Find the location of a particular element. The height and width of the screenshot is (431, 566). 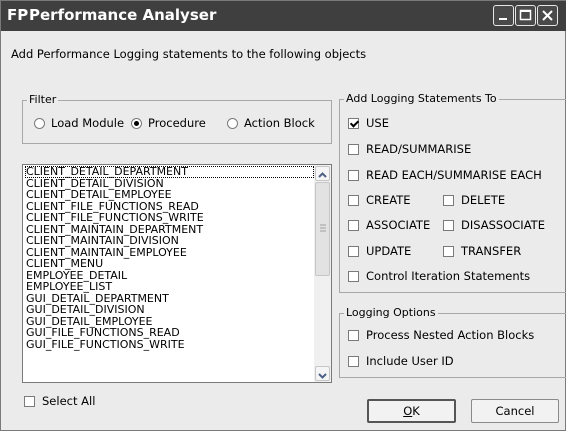

logging-options-label: Logging Options is located at coordinates (391, 313).